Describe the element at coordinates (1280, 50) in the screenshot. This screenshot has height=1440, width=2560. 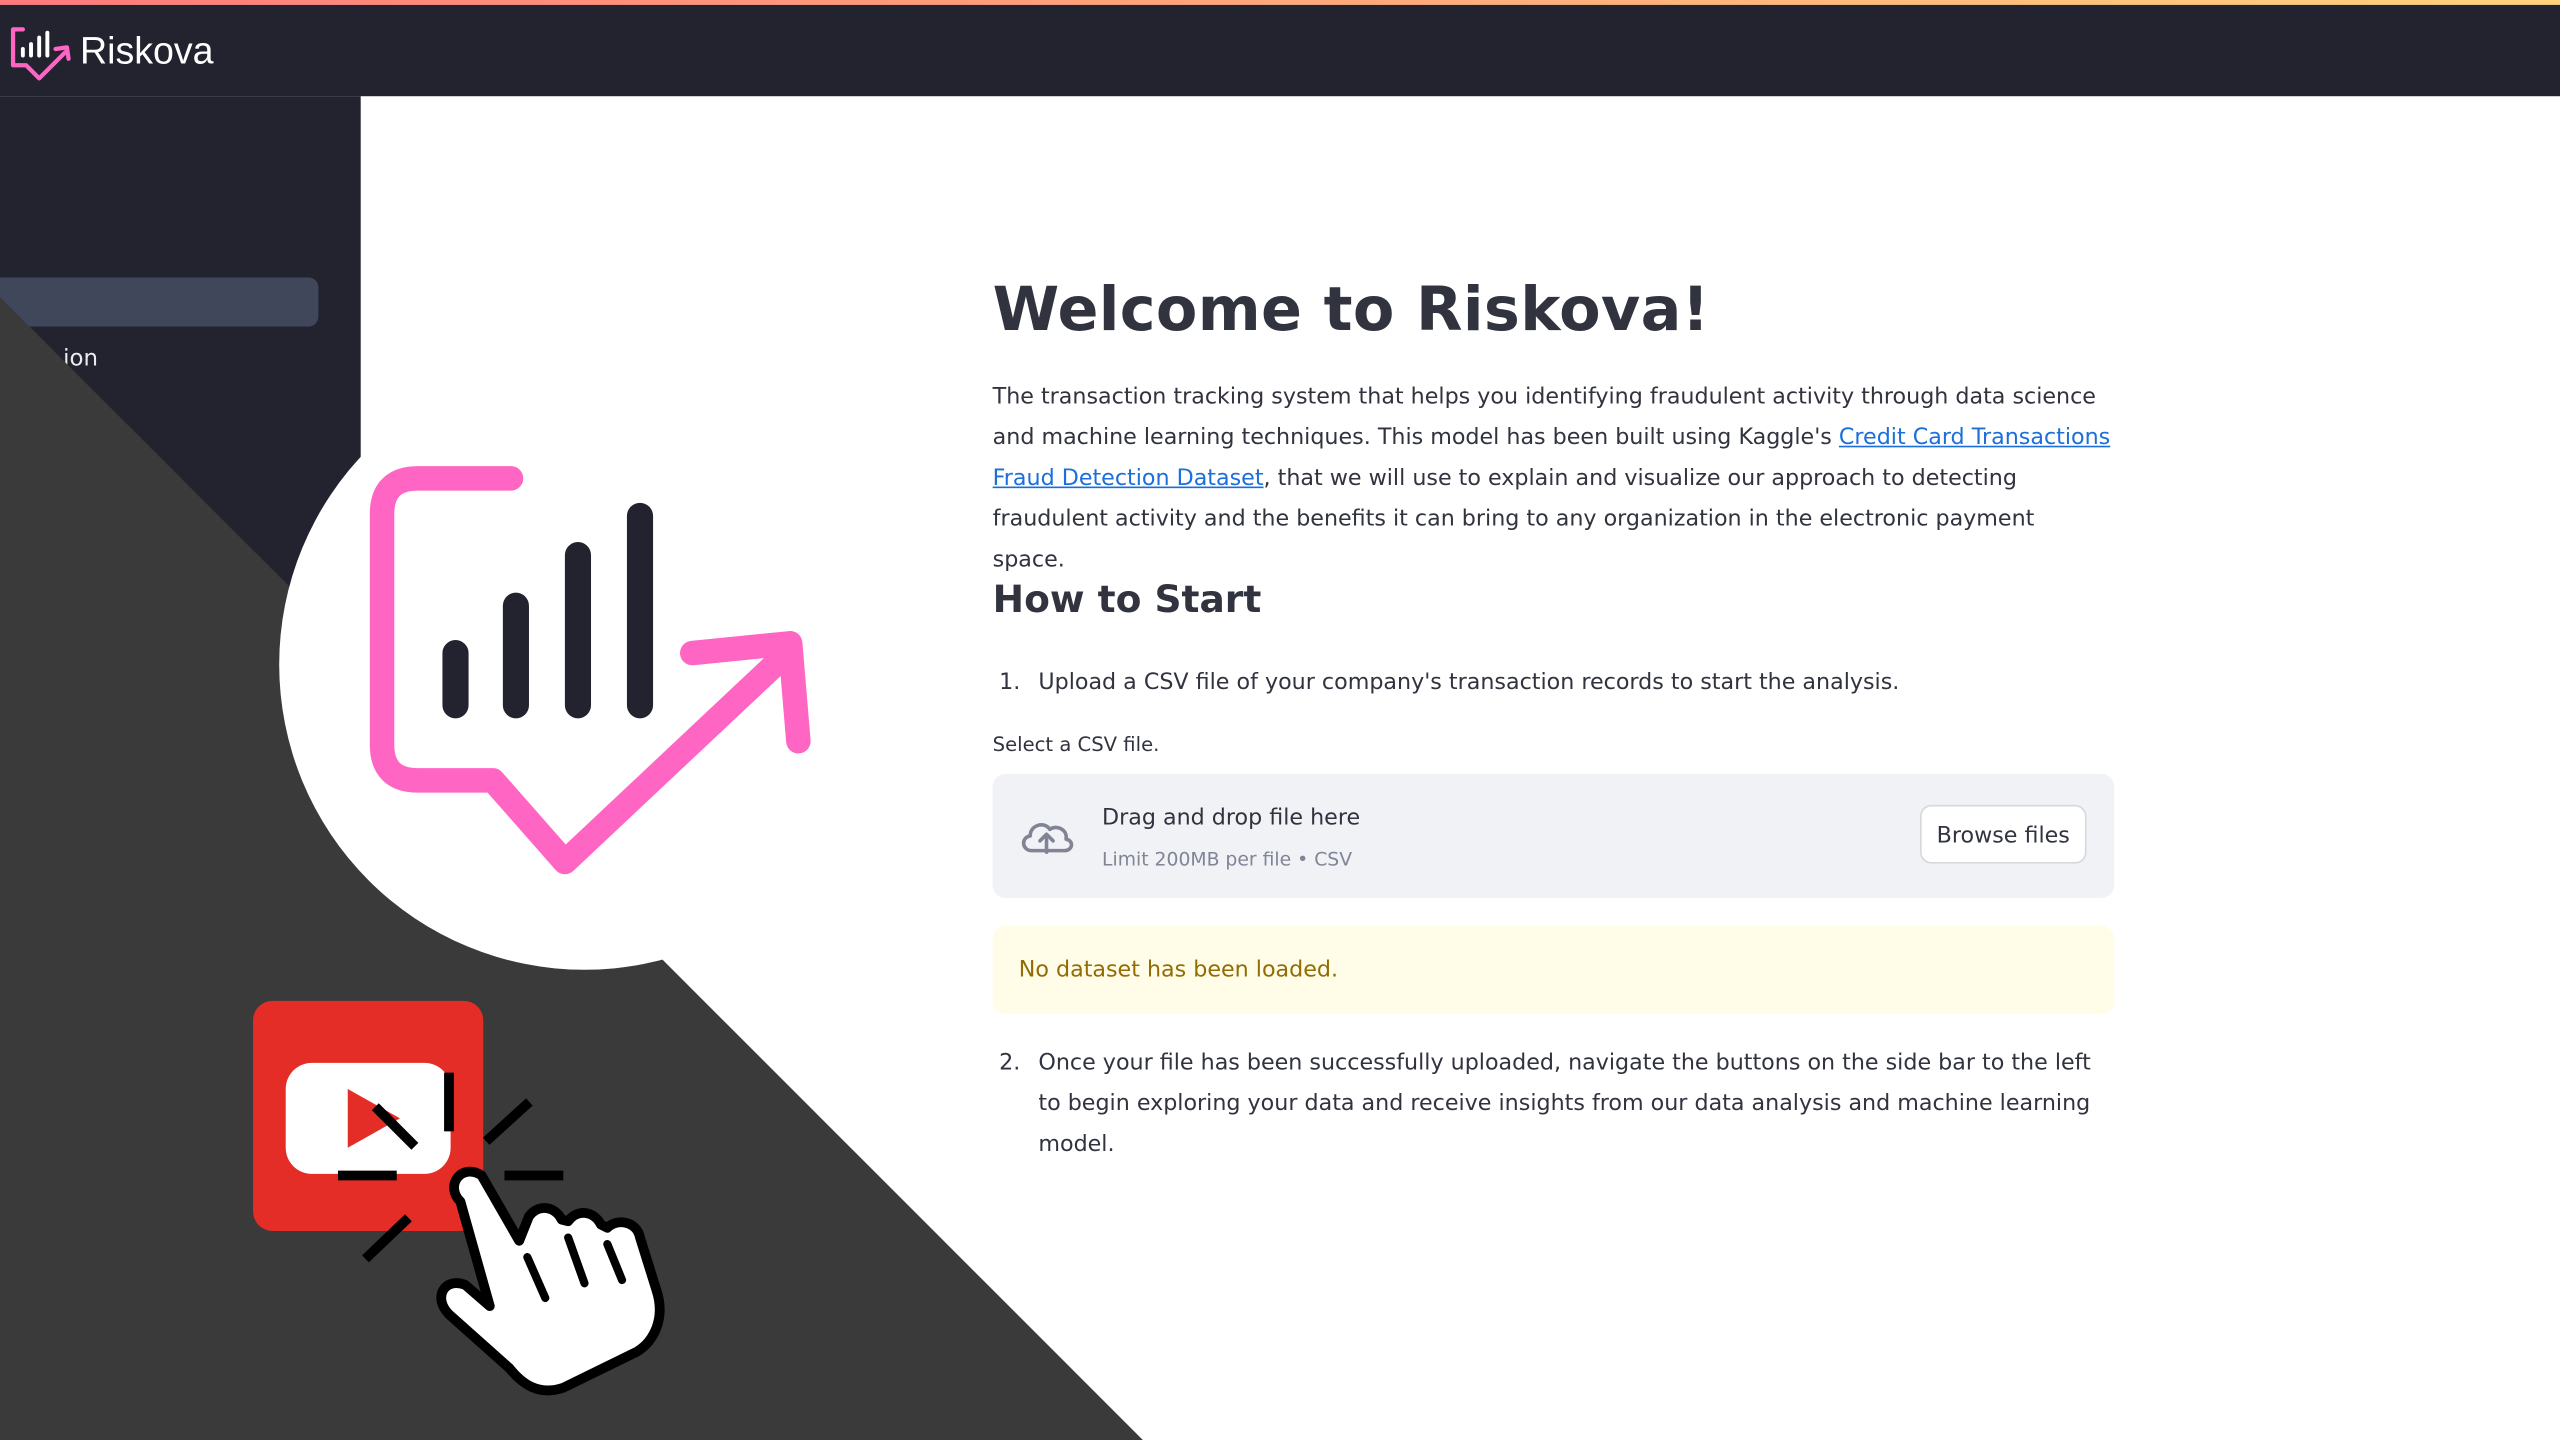
I see `top-header-bar: Riskova` at that location.